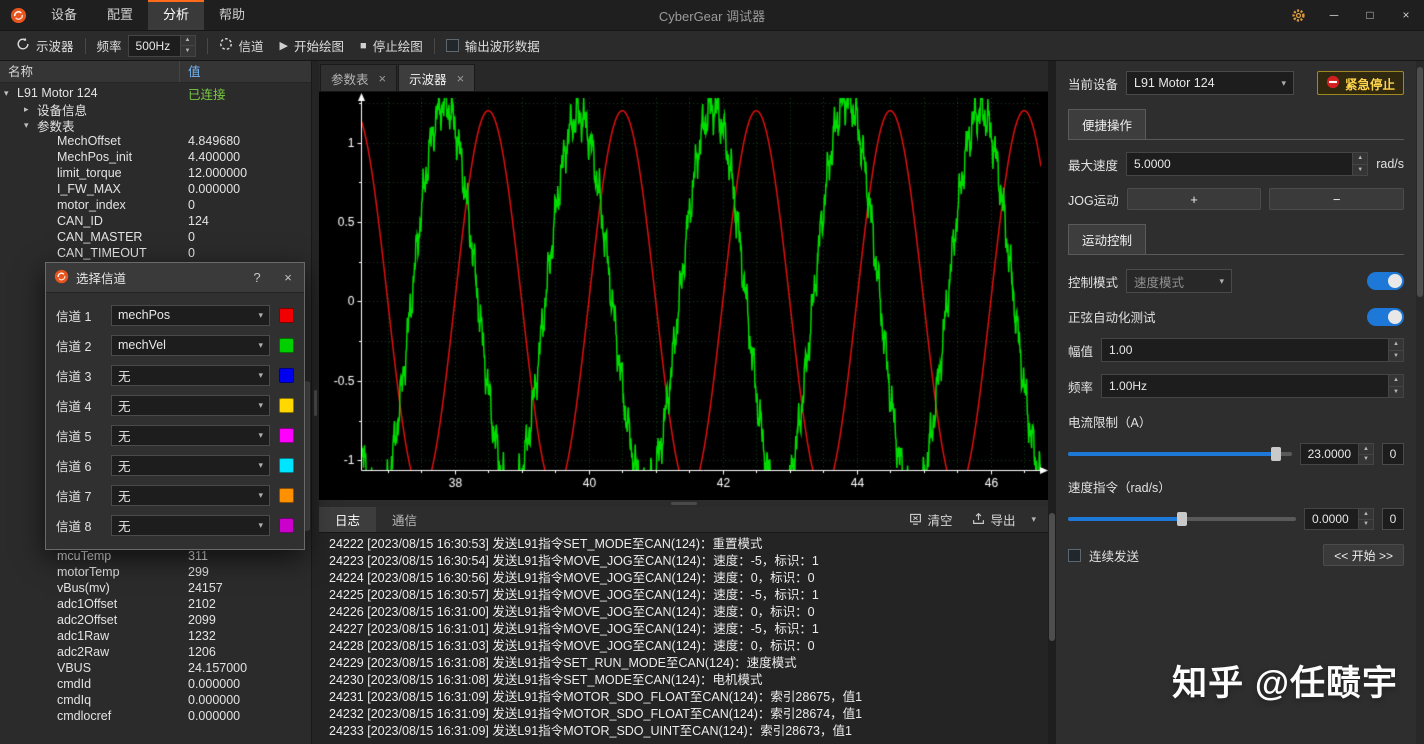  What do you see at coordinates (993, 519) in the screenshot?
I see `export-log-button: 导出` at bounding box center [993, 519].